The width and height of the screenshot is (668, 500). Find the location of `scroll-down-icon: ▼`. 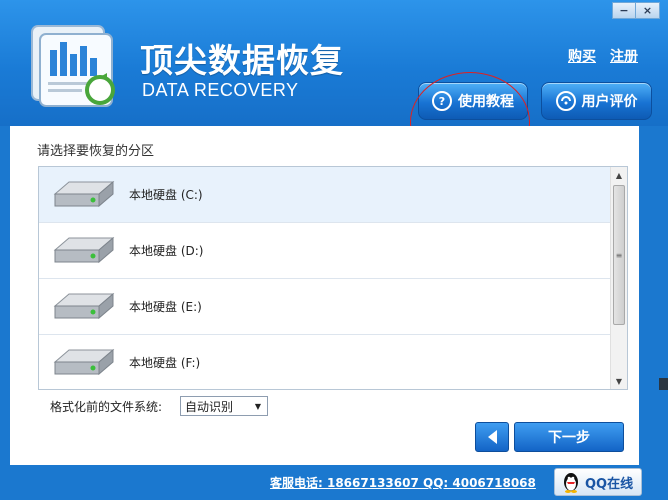

scroll-down-icon: ▼ is located at coordinates (619, 381).